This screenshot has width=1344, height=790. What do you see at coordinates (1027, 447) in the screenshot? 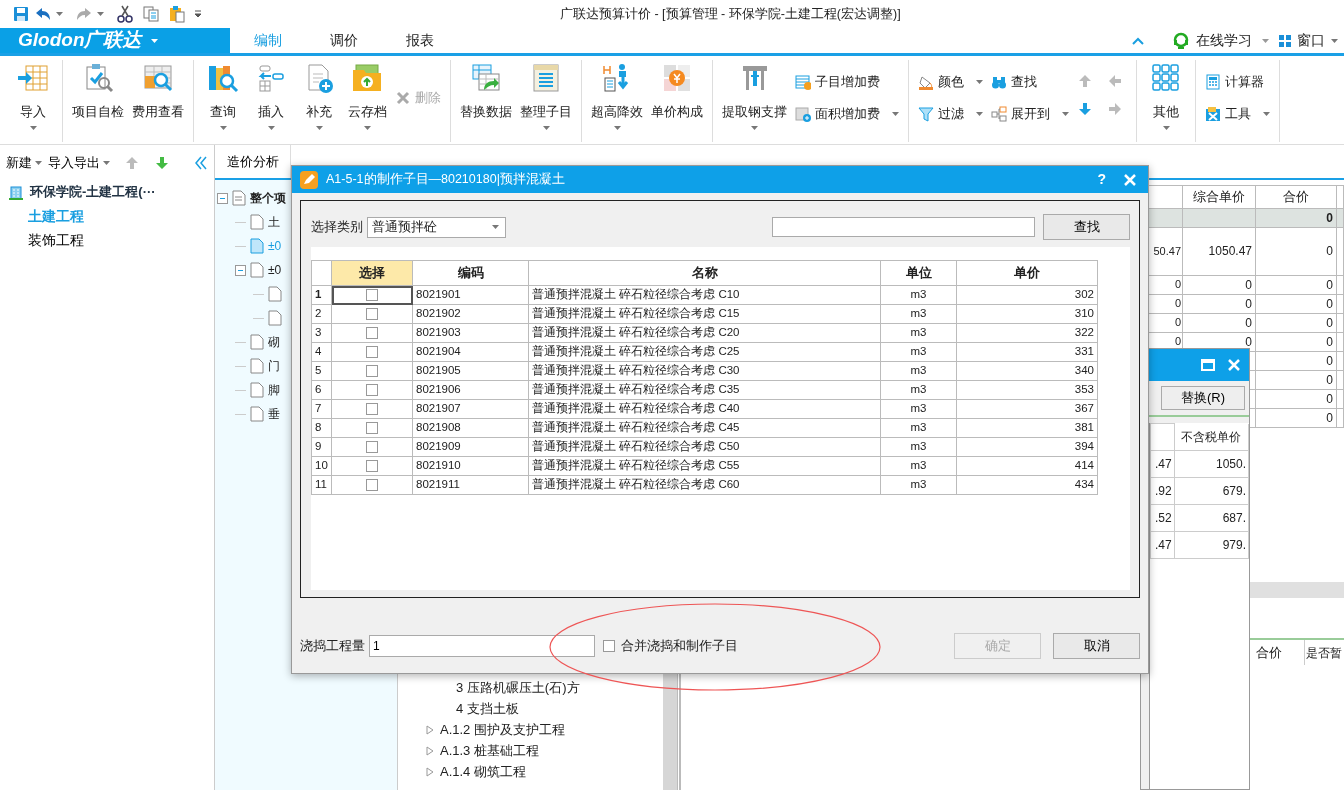
I see `table-cell: 394` at bounding box center [1027, 447].